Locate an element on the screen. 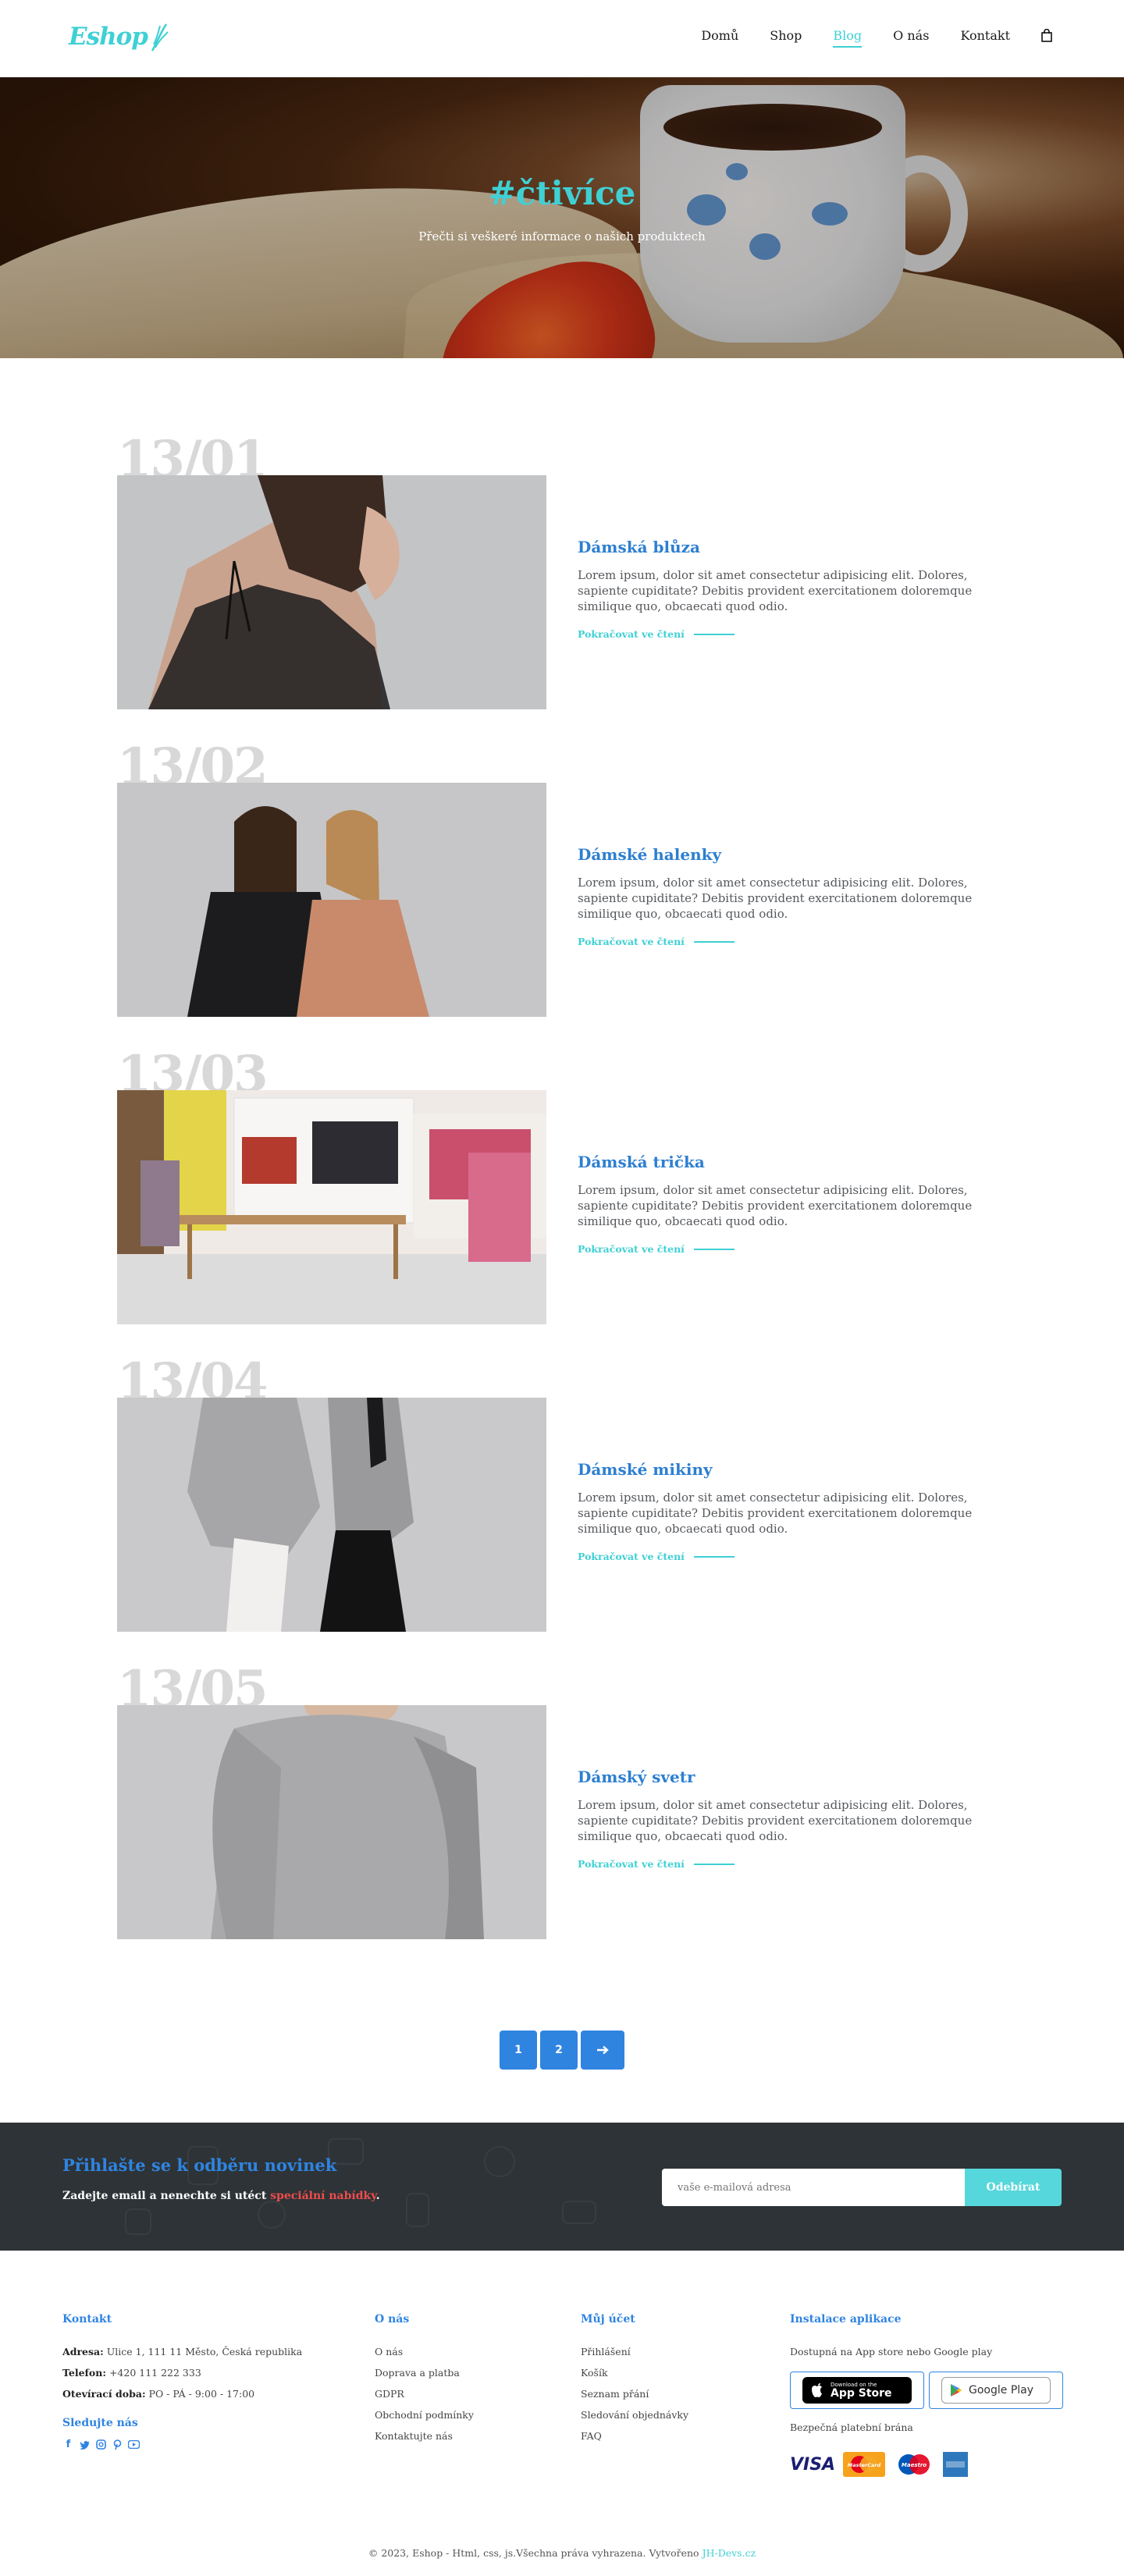 The height and width of the screenshot is (2576, 1124). footer-about-heading: O nás is located at coordinates (393, 2320).